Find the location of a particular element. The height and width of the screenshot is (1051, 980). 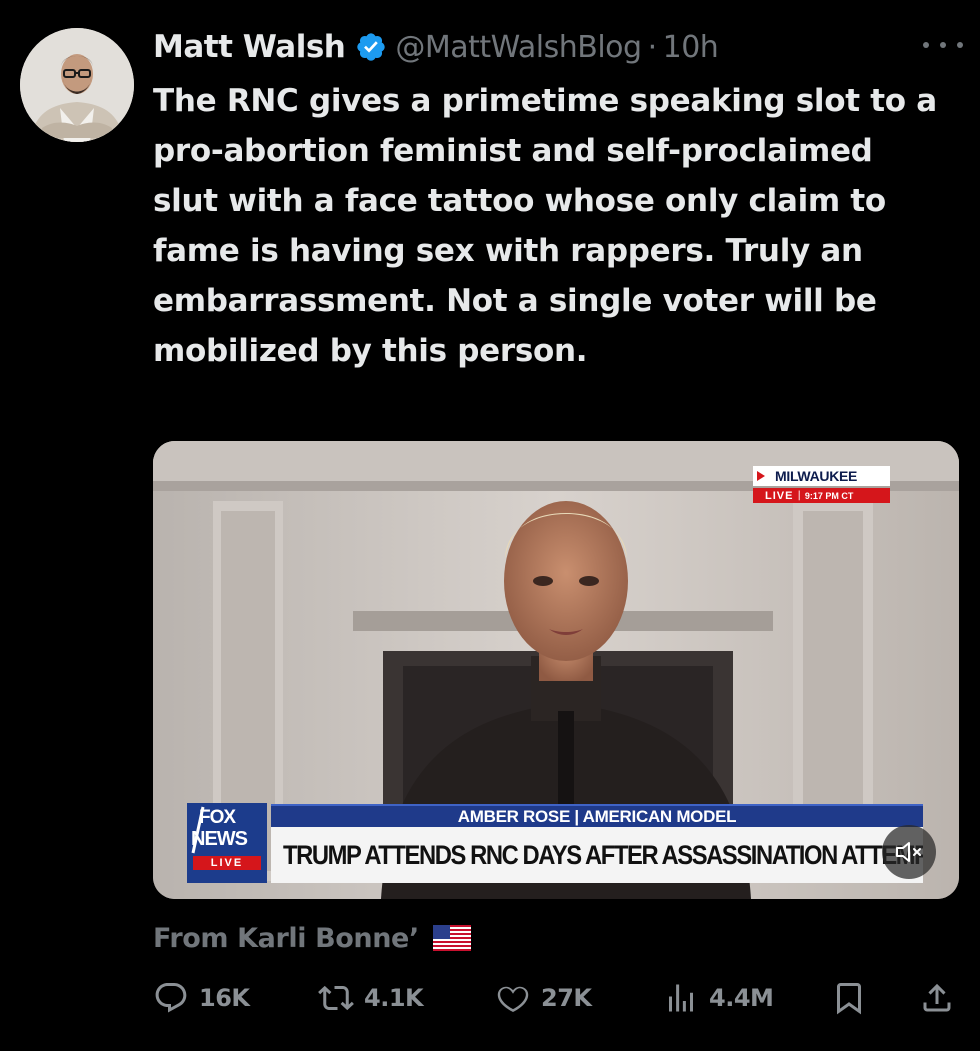

source-text: From Karli Bonne’ is located at coordinates (286, 938).